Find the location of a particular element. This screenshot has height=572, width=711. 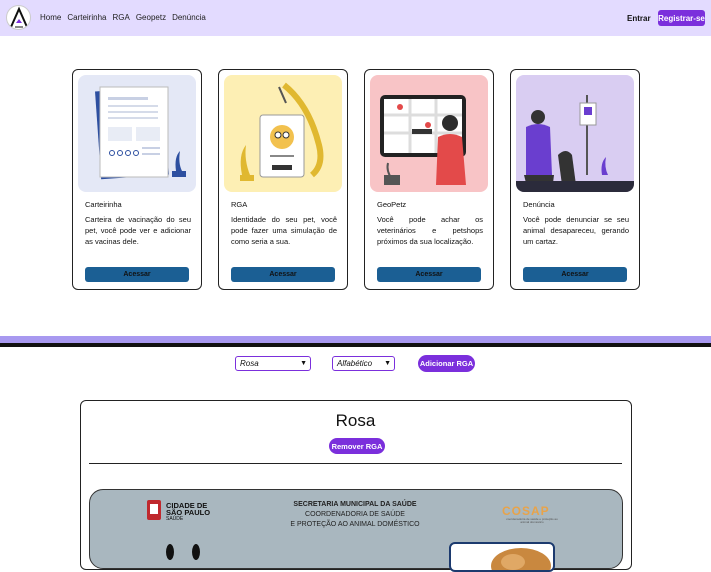

pet-name-heading: Rosa is located at coordinates (355, 420).